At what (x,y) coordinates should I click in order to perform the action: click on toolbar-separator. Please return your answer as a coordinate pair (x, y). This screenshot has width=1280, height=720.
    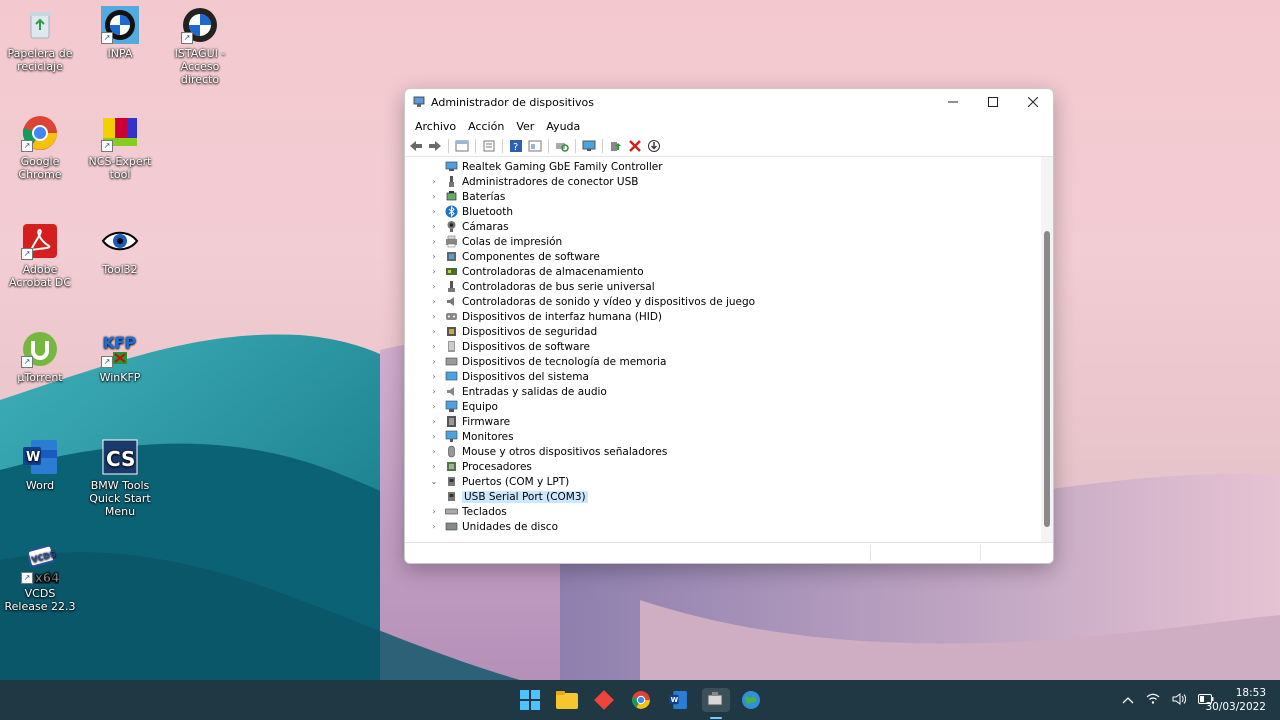
    Looking at the image, I should click on (548, 146).